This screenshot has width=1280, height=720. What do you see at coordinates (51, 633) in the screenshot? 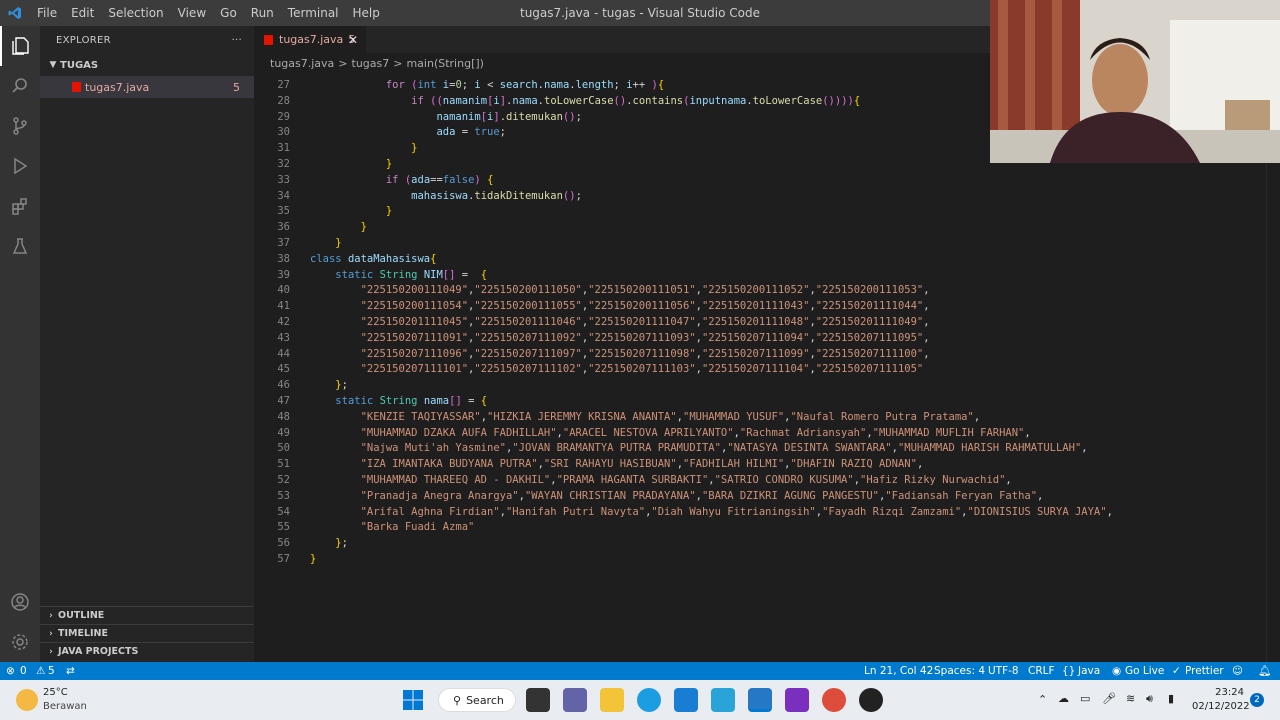
I see `chevron-right-icon: ›` at bounding box center [51, 633].